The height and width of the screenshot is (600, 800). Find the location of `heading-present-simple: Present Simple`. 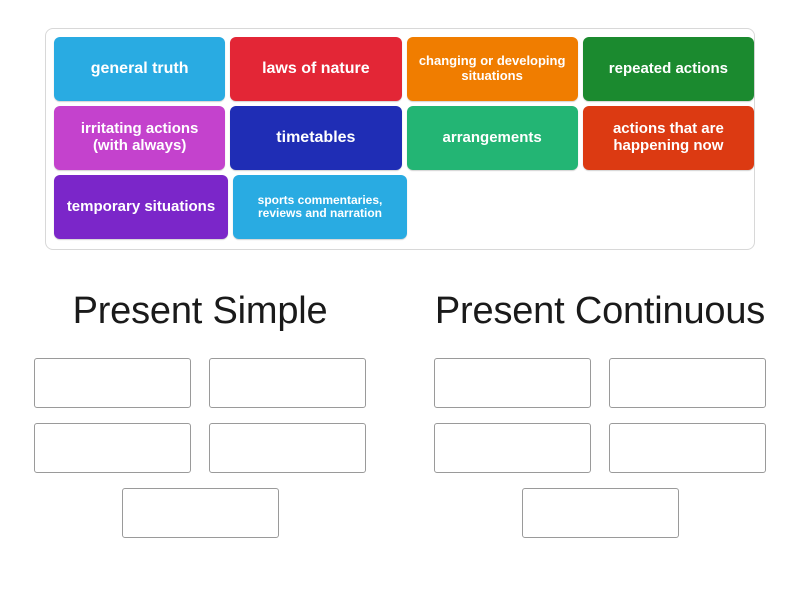

heading-present-simple: Present Simple is located at coordinates (200, 311).